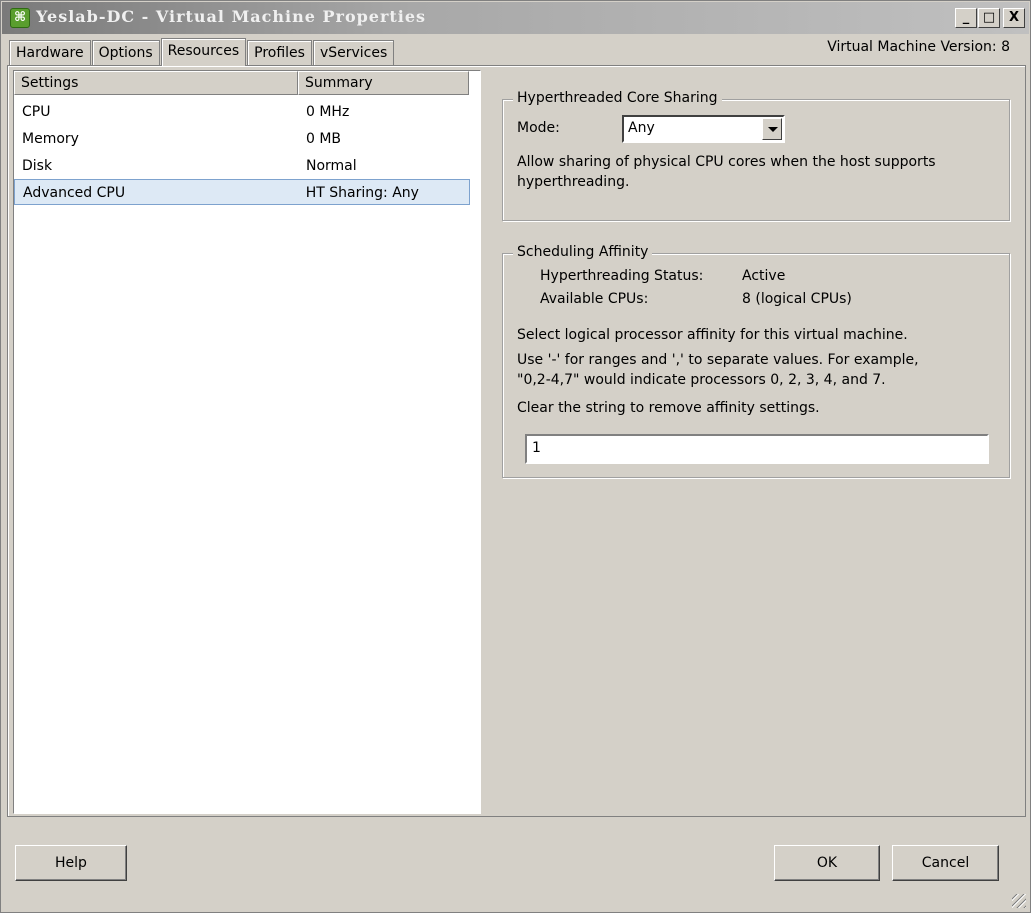  What do you see at coordinates (279, 52) in the screenshot?
I see `tab-profiles: Profiles` at bounding box center [279, 52].